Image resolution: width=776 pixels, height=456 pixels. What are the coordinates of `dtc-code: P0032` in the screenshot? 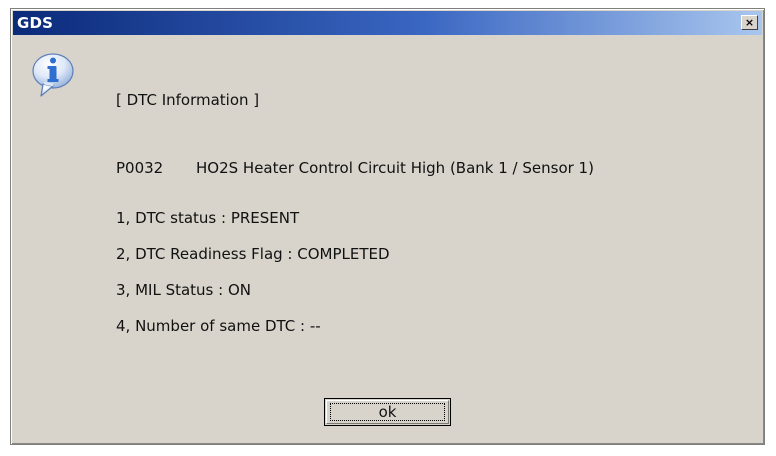 It's located at (140, 168).